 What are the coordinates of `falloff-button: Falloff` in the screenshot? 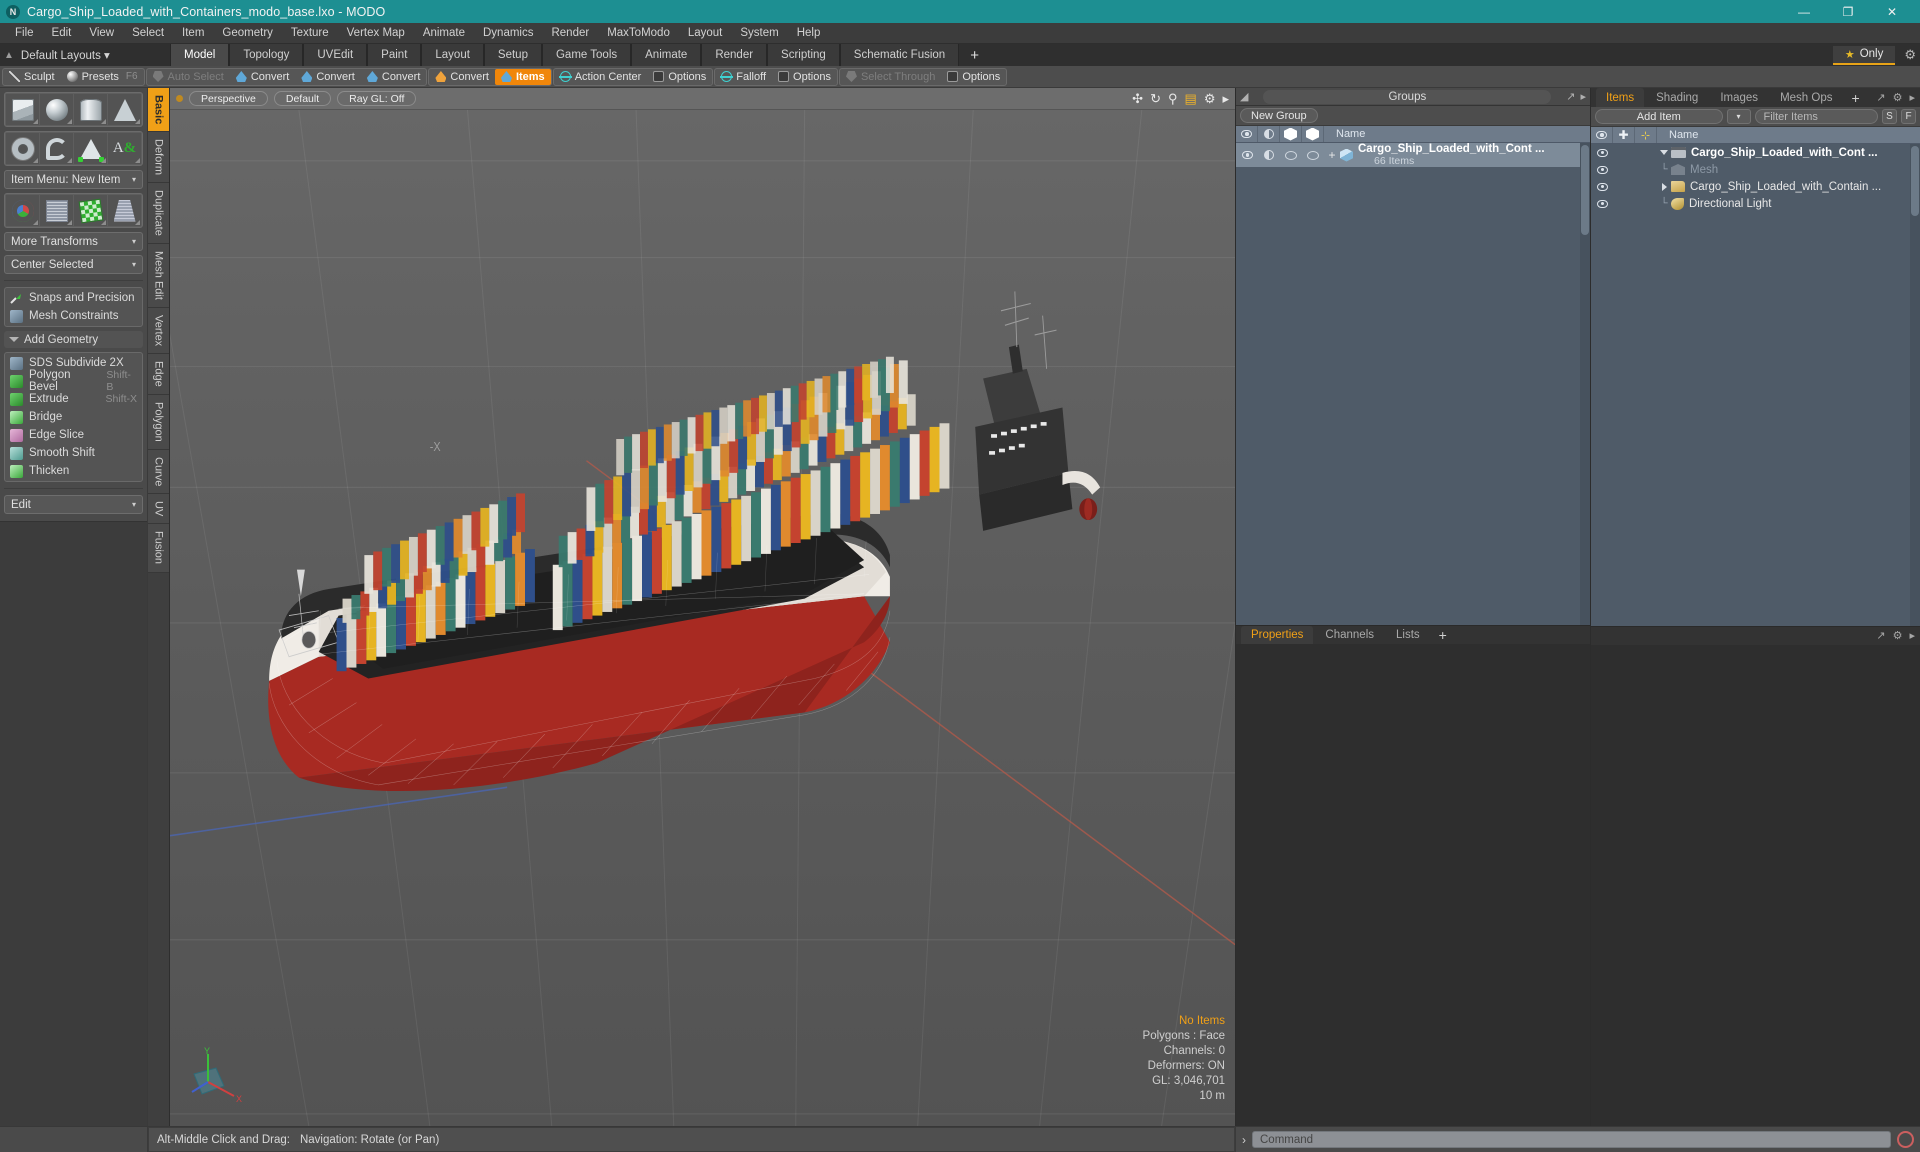 It's located at (743, 77).